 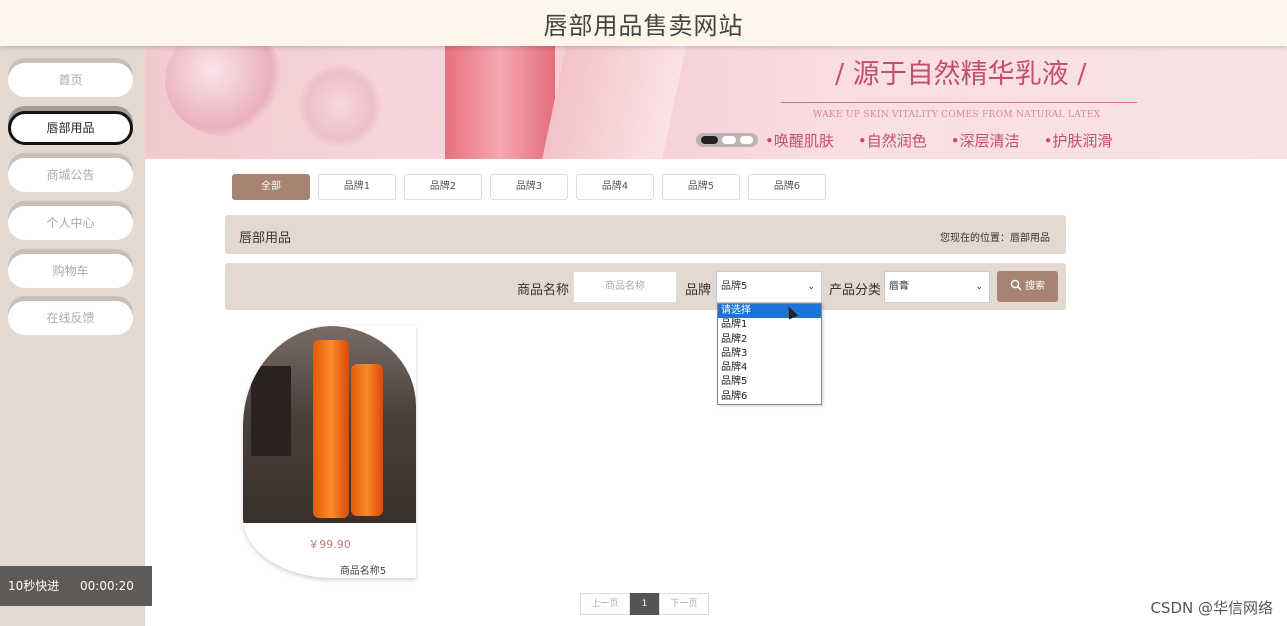 I want to click on search-icon, so click(x=1016, y=285).